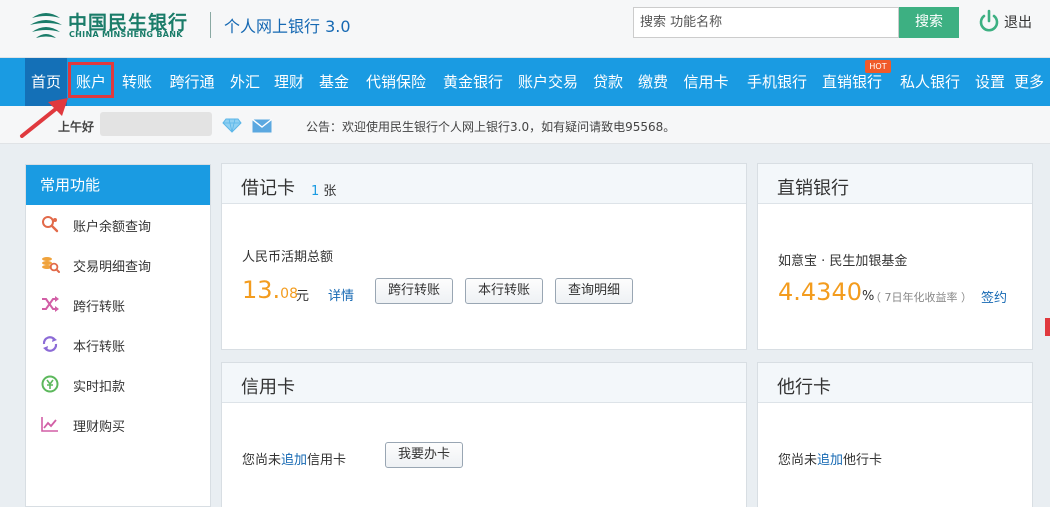  Describe the element at coordinates (315, 191) in the screenshot. I see `card-count-number: 1` at that location.